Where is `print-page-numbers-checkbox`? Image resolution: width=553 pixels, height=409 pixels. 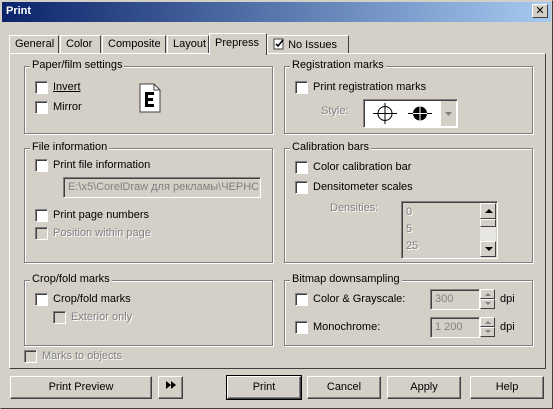
print-page-numbers-checkbox is located at coordinates (41, 215).